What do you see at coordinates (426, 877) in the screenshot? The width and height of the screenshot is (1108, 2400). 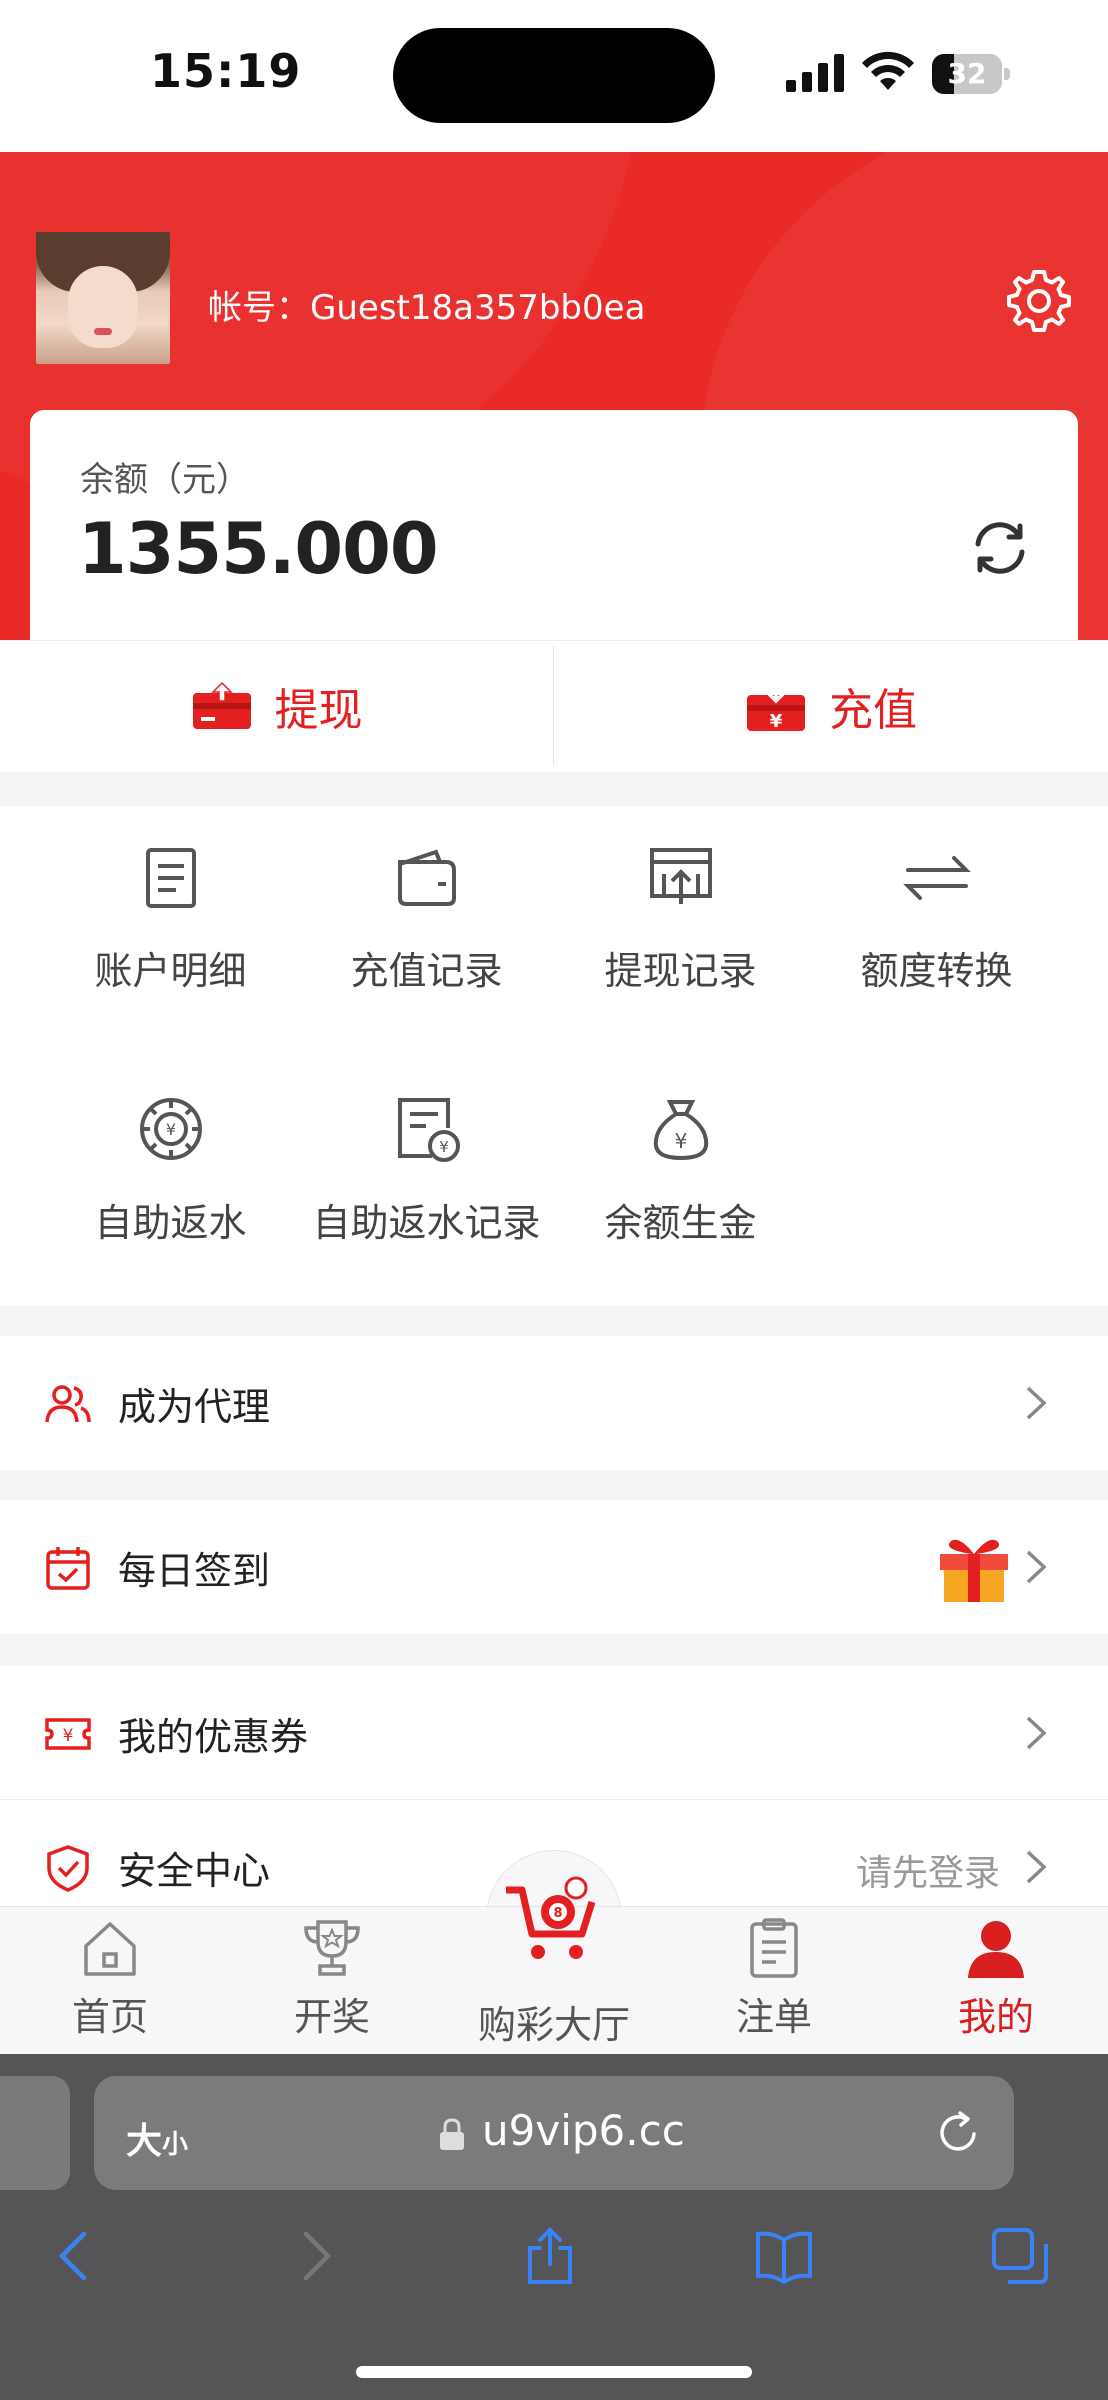 I see `wallet-icon` at bounding box center [426, 877].